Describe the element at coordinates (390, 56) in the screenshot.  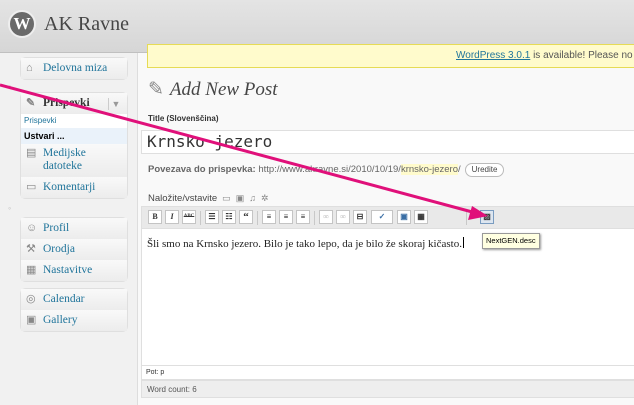
I see `update-nag: WordPress 3.0.1 is available! Please no` at that location.